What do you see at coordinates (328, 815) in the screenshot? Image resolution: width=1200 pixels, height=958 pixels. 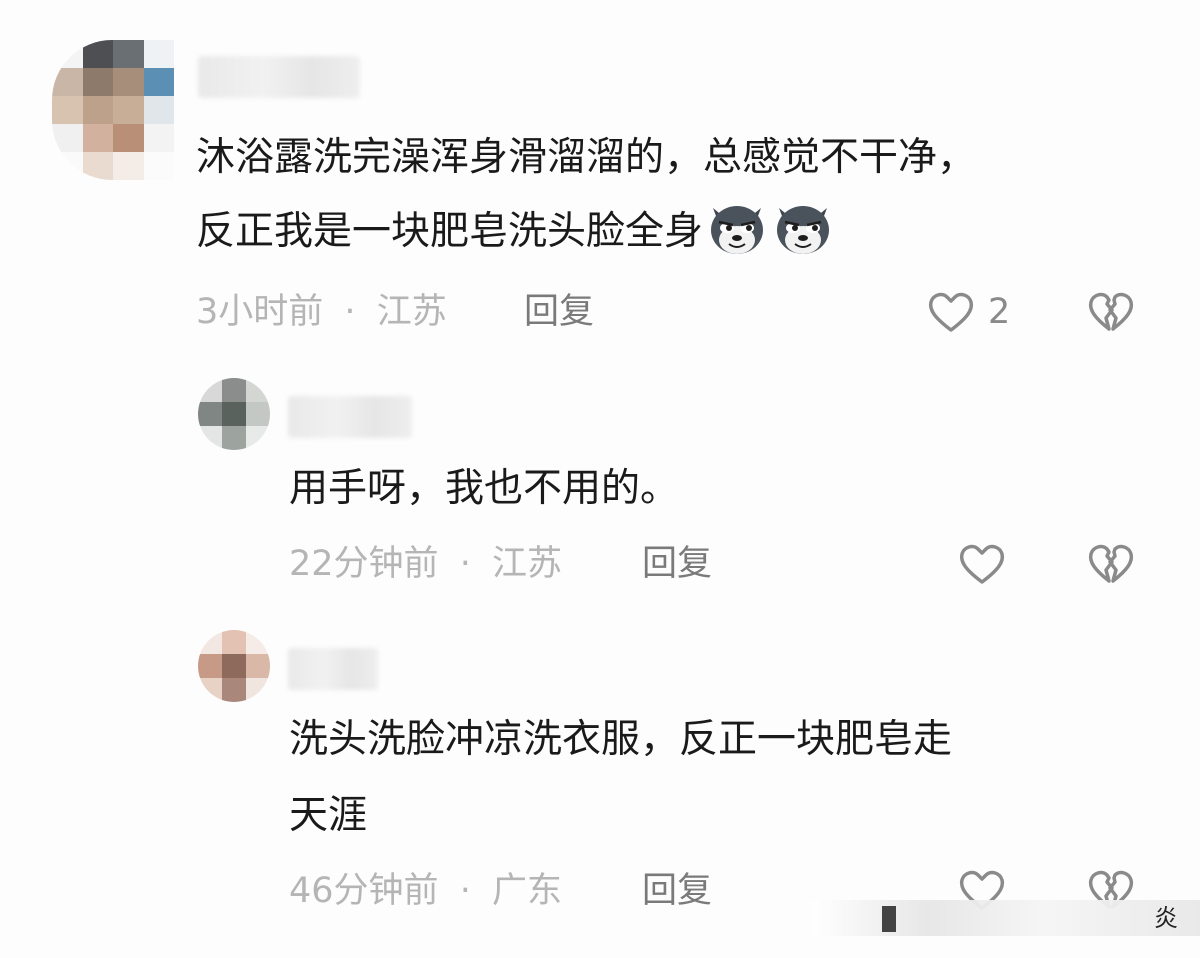 I see `comment-text-line-2: 天涯` at bounding box center [328, 815].